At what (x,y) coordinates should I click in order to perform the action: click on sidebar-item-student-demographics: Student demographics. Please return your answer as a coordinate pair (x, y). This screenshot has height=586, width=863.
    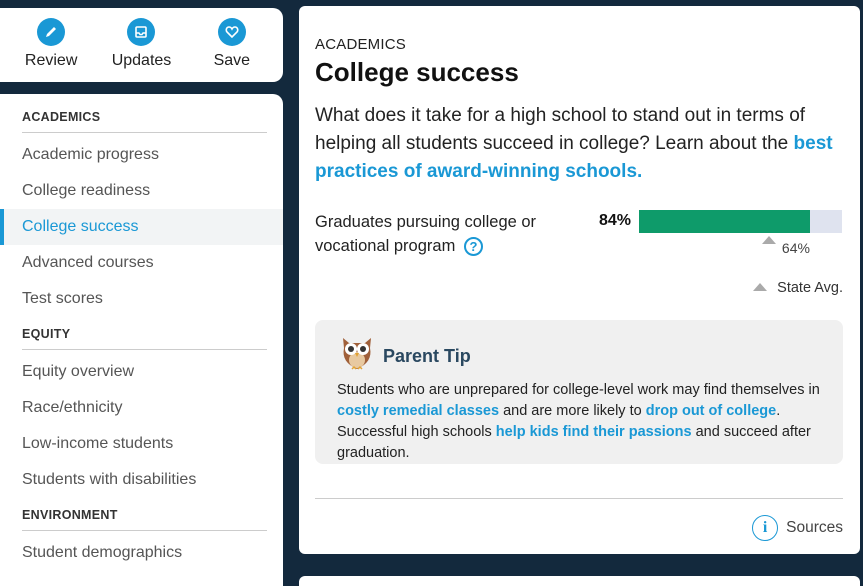
    Looking at the image, I should click on (141, 553).